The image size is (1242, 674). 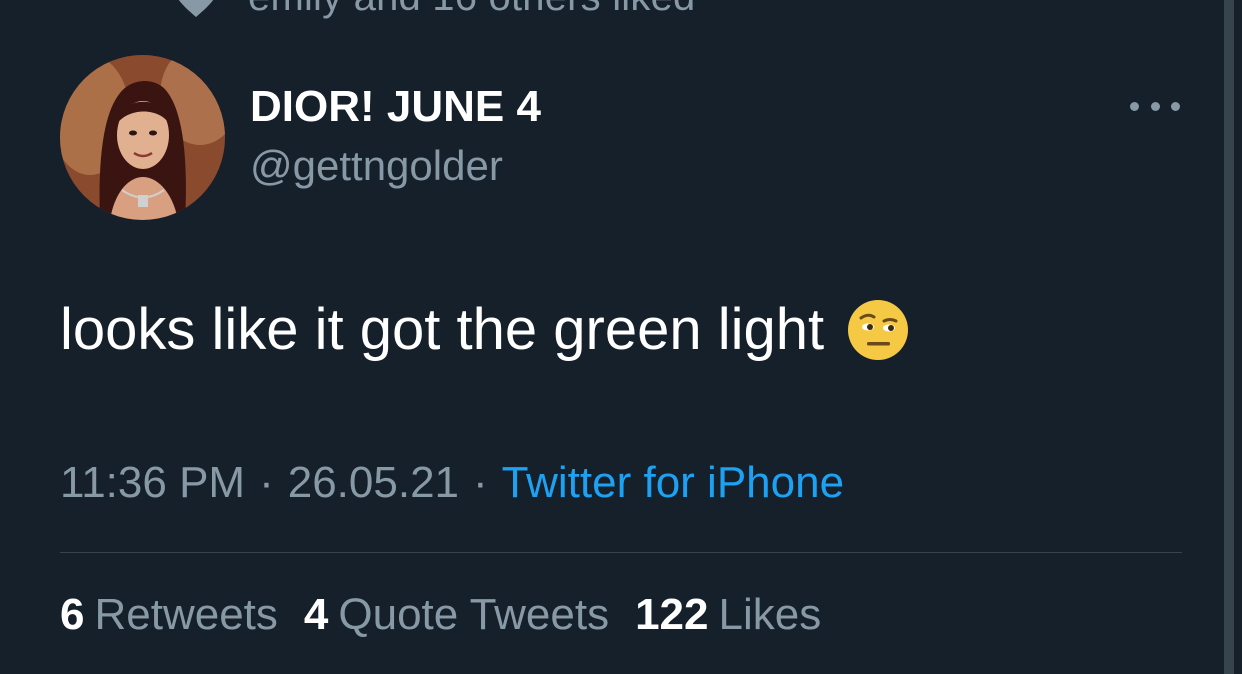 I want to click on likes-stat: 122 Likes, so click(x=728, y=615).